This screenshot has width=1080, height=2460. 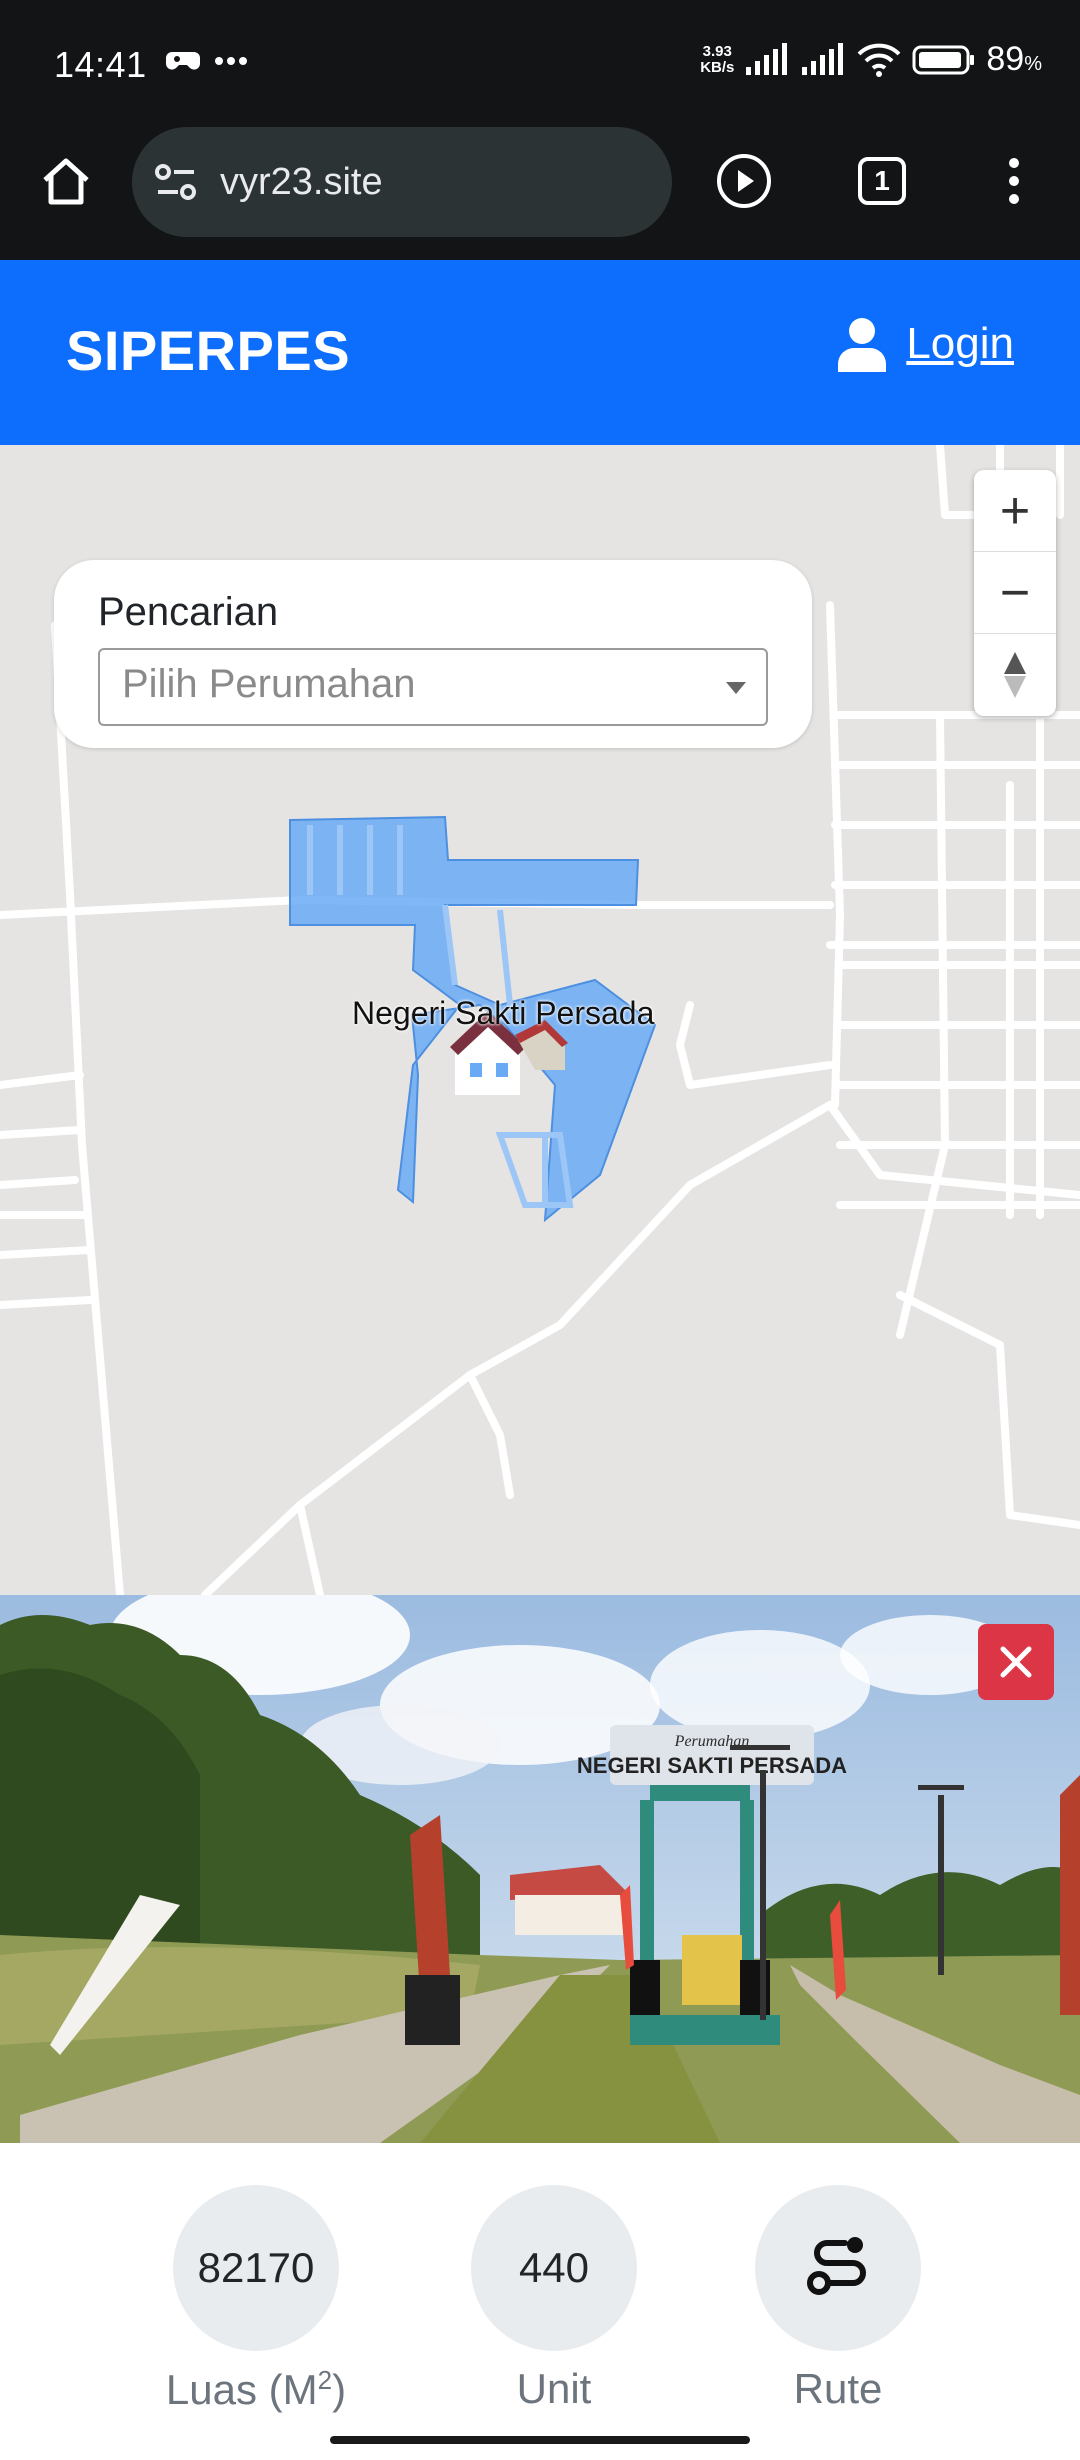 I want to click on login-link: Login, so click(x=925, y=344).